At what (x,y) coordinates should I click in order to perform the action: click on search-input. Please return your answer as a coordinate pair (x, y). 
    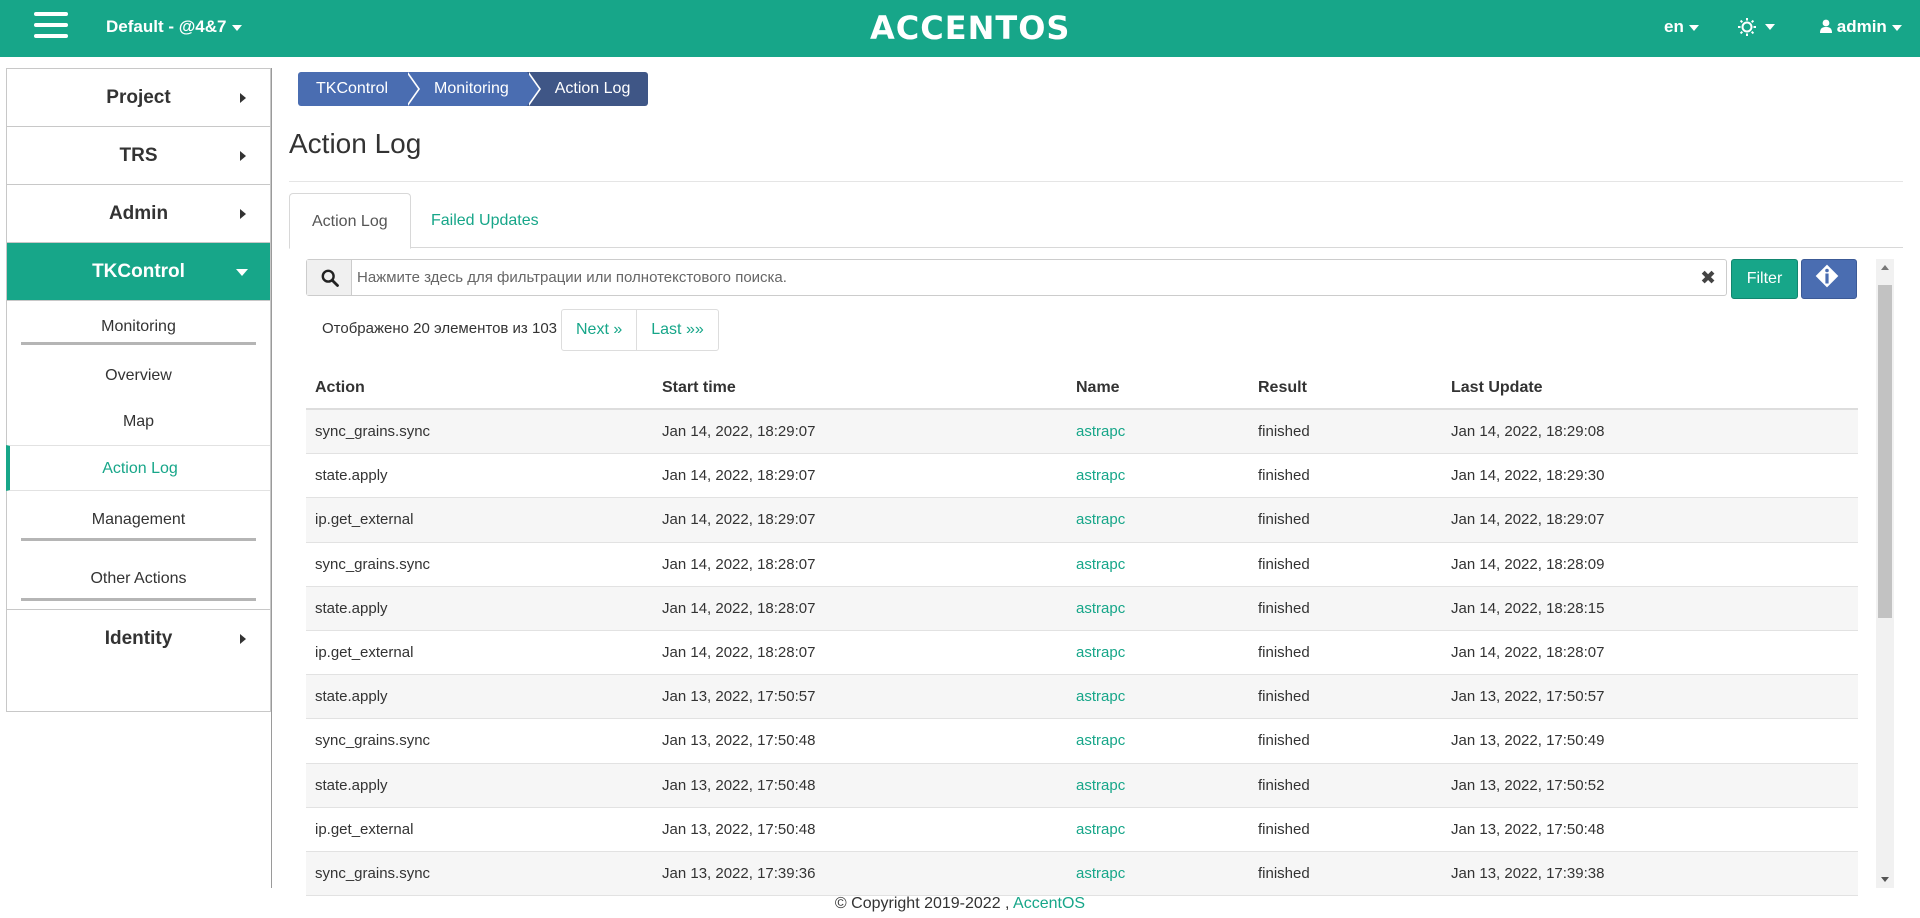
    Looking at the image, I should click on (1017, 277).